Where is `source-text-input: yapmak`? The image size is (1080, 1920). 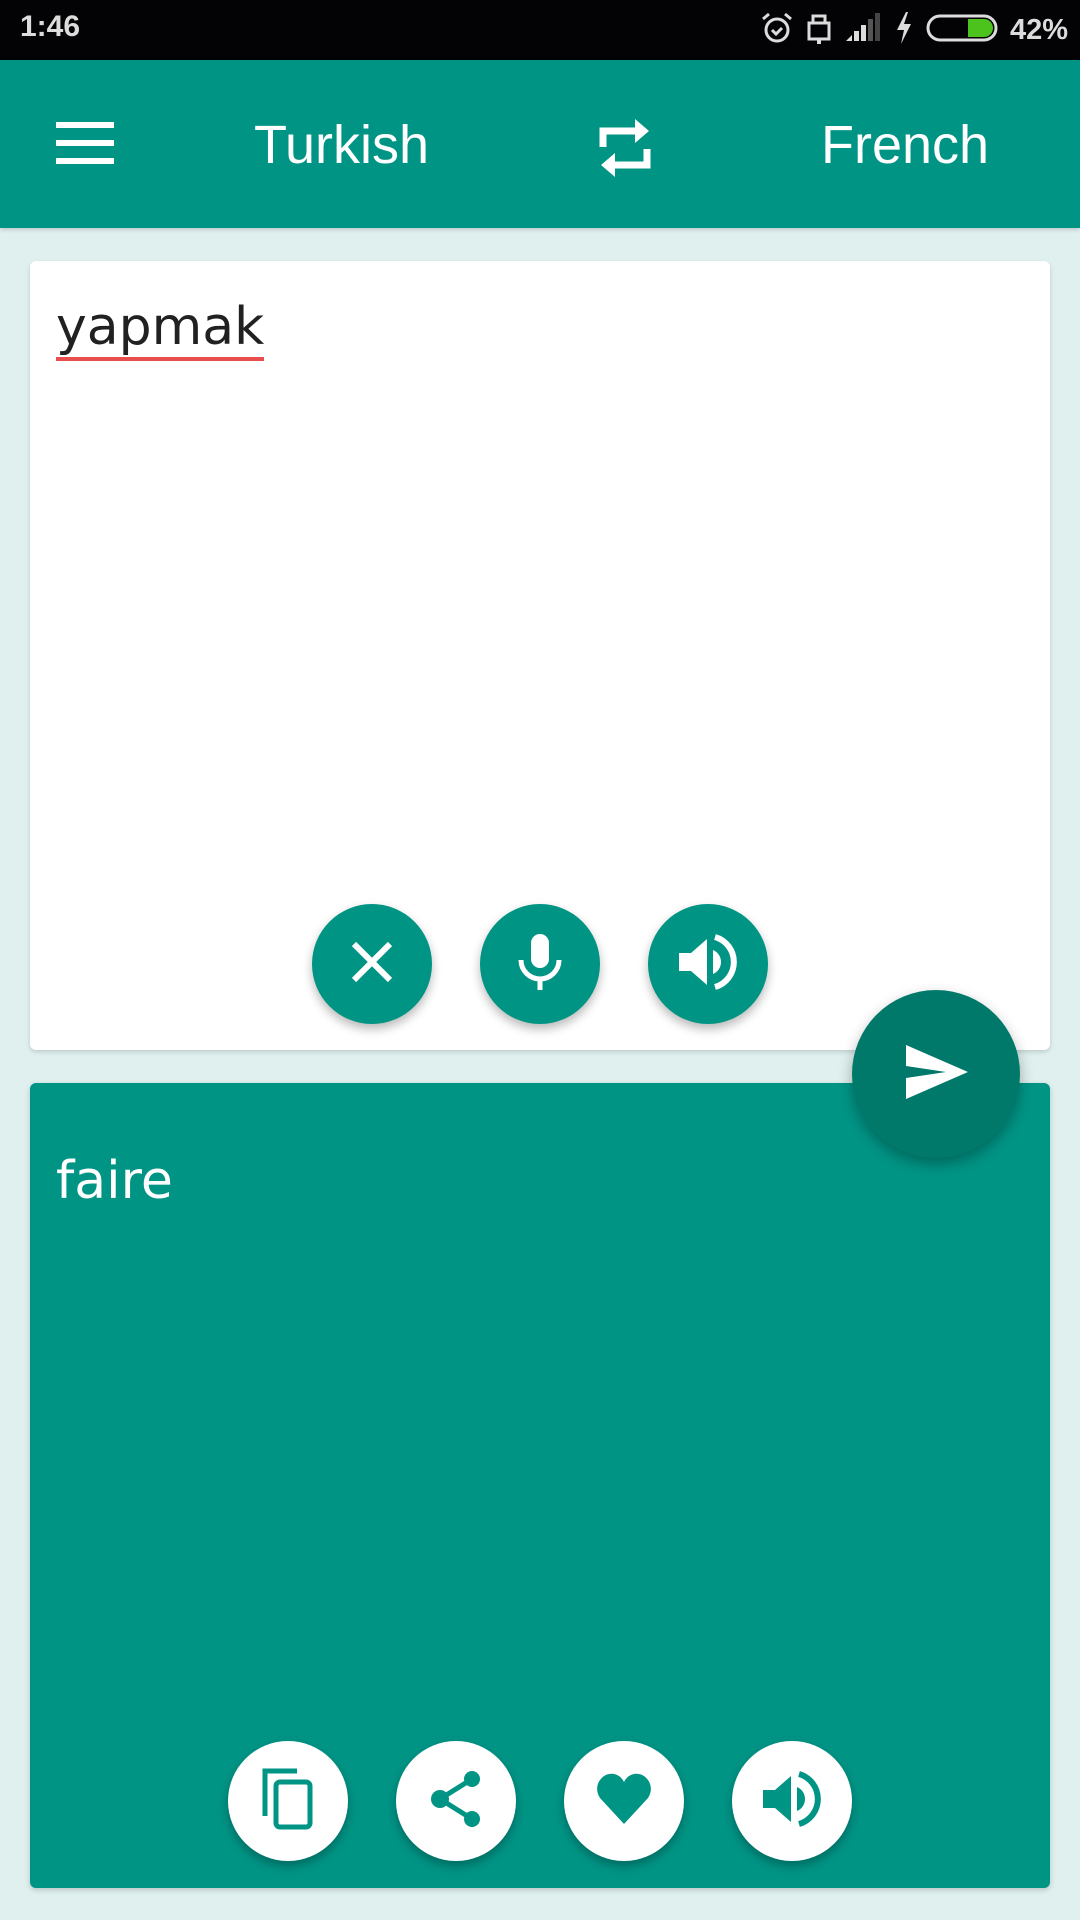 source-text-input: yapmak is located at coordinates (160, 329).